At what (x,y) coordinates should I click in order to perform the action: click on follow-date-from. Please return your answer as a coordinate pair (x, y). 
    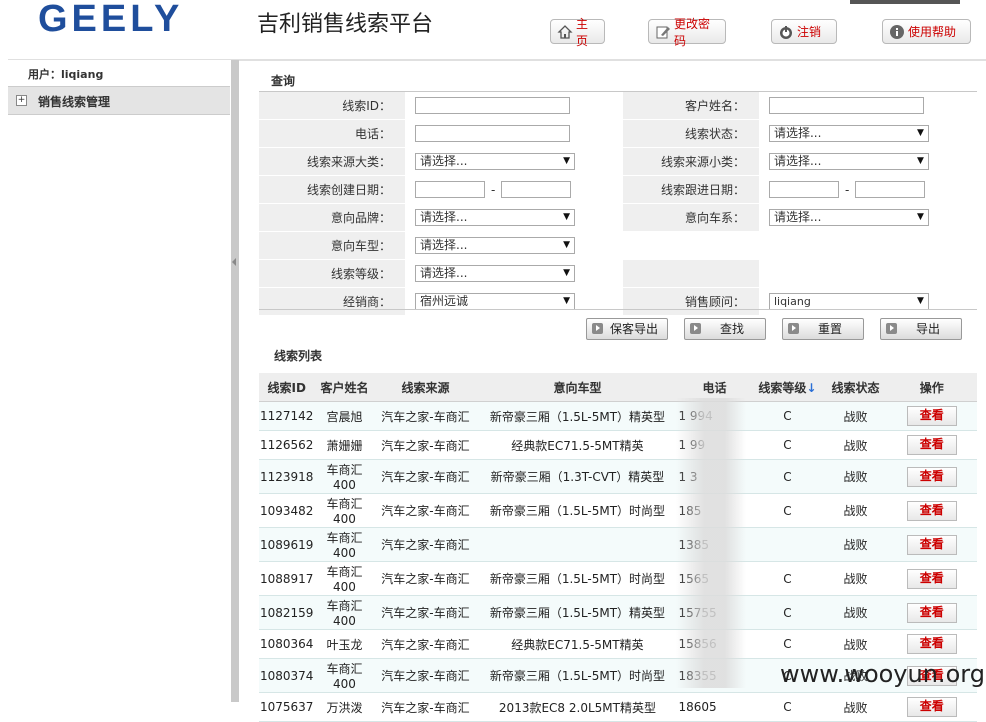
    Looking at the image, I should click on (803, 189).